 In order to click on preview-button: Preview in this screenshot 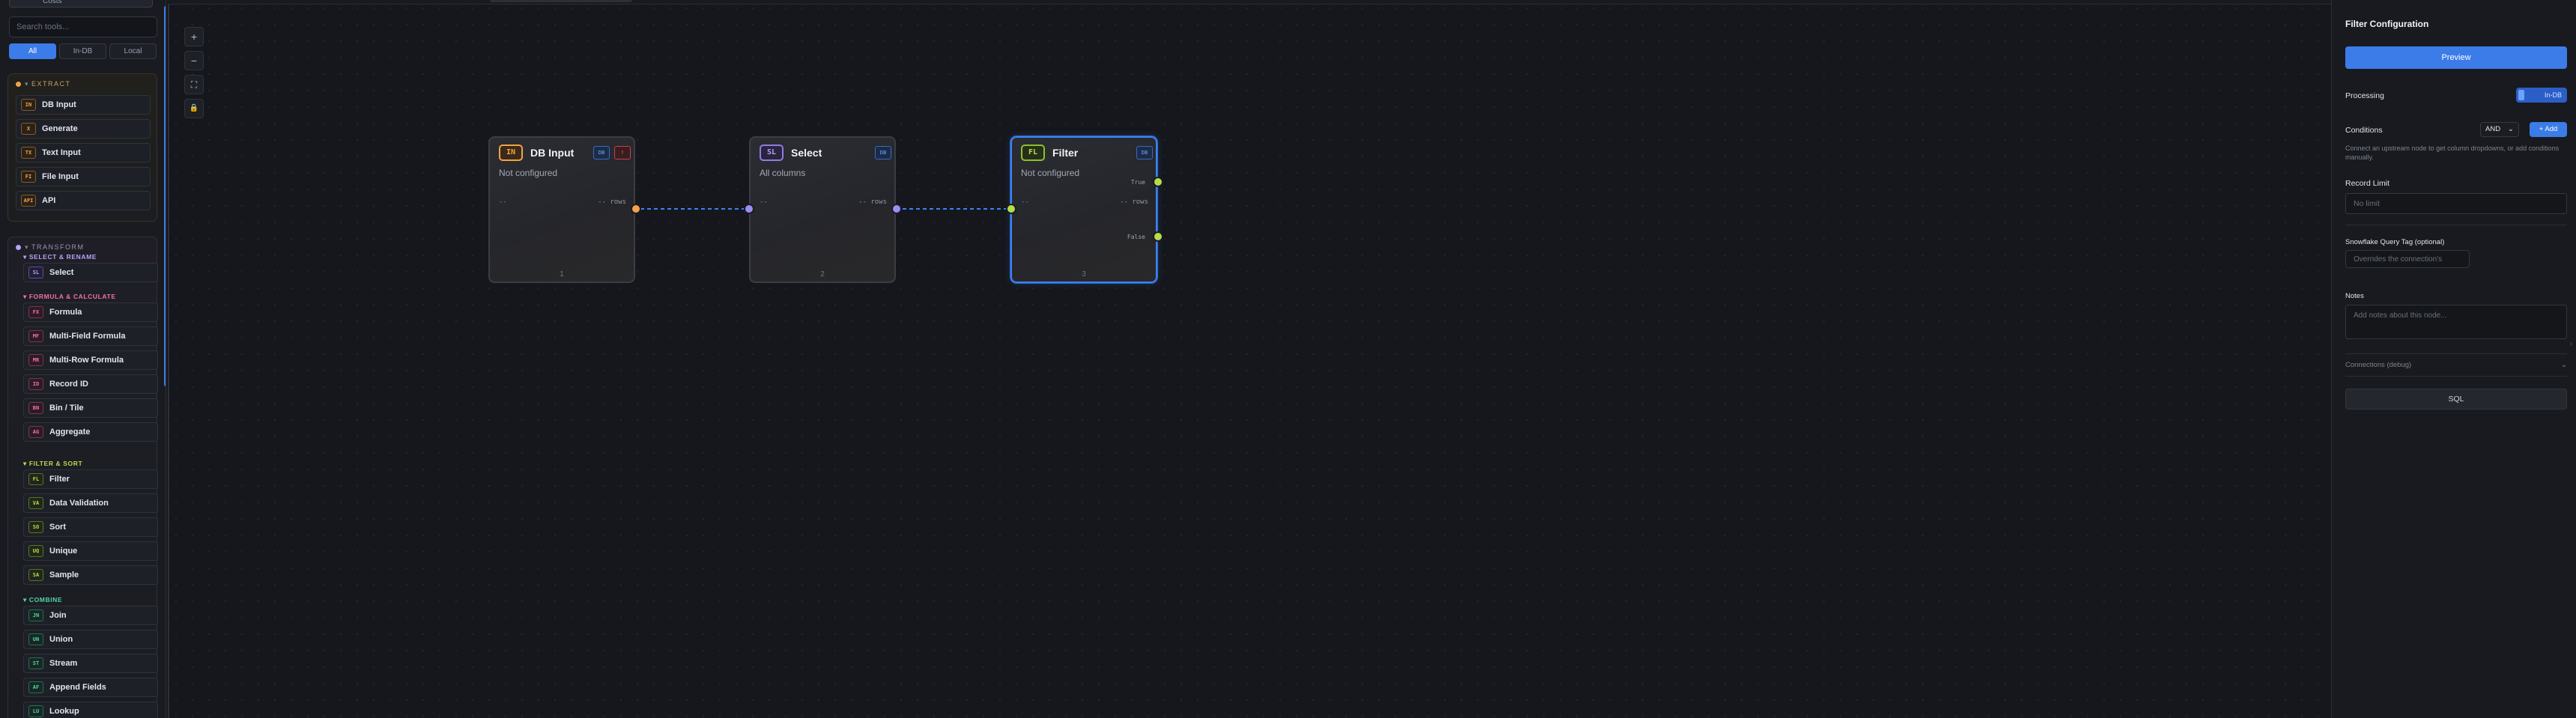, I will do `click(2456, 57)`.